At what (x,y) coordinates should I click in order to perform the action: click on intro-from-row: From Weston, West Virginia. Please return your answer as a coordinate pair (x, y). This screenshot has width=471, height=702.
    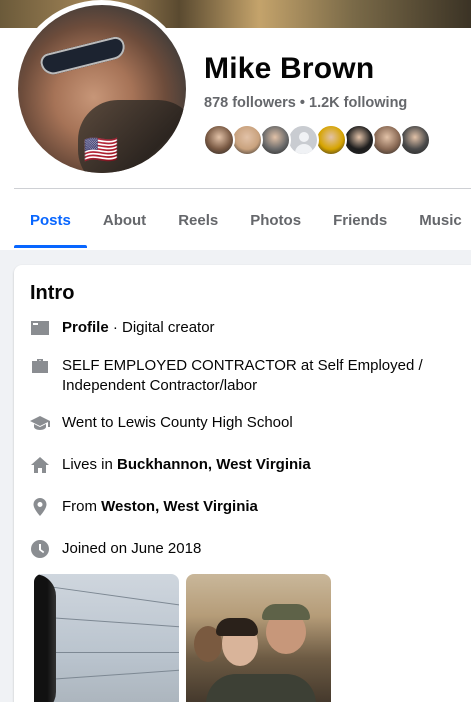
    Looking at the image, I should click on (250, 507).